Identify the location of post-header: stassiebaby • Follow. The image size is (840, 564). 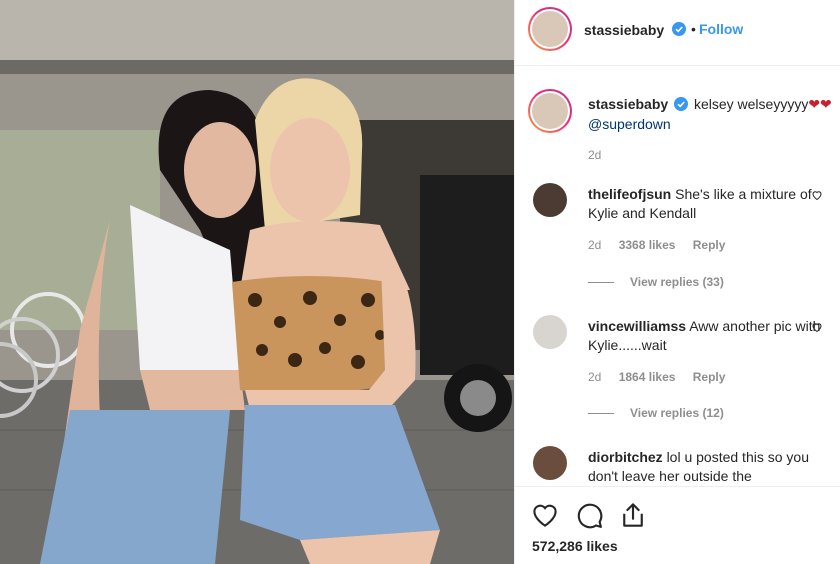
(677, 33).